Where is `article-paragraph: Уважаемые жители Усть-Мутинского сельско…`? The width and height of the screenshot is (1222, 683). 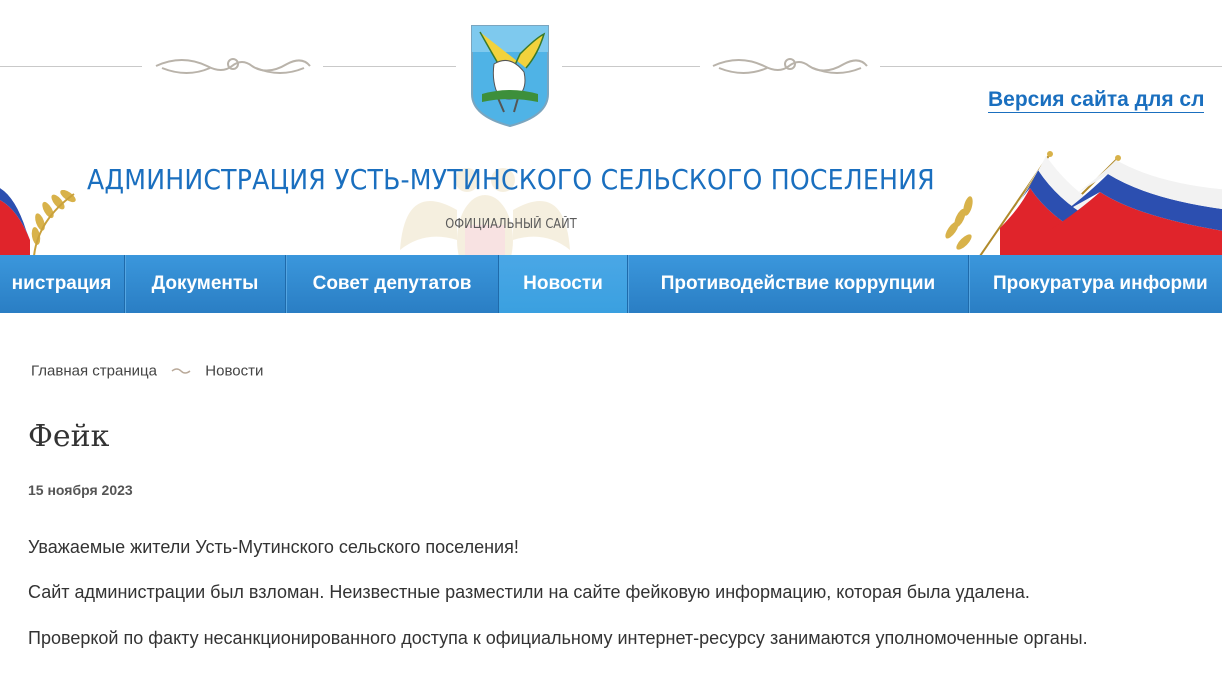
article-paragraph: Уважаемые жители Усть-Мутинского сельско… is located at coordinates (273, 547).